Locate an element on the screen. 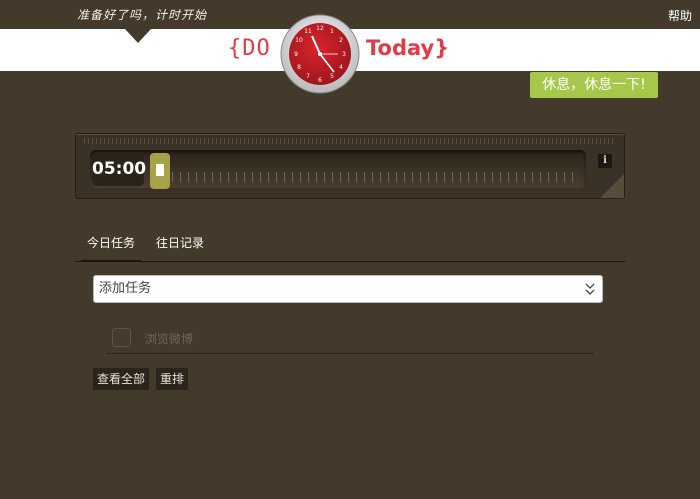 The width and height of the screenshot is (700, 499). task-checkbox is located at coordinates (121, 337).